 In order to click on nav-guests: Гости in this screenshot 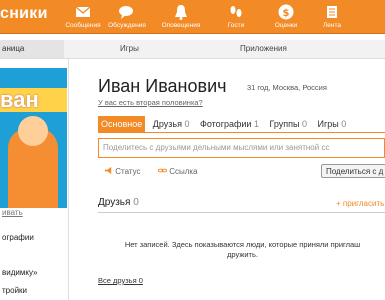, I will do `click(236, 16)`.